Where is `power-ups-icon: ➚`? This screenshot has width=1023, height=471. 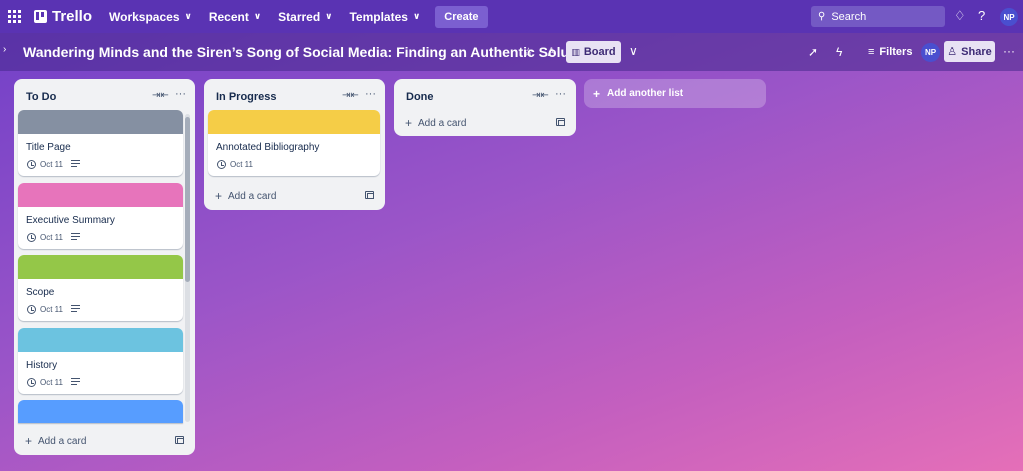
power-ups-icon: ➚ is located at coordinates (813, 52).